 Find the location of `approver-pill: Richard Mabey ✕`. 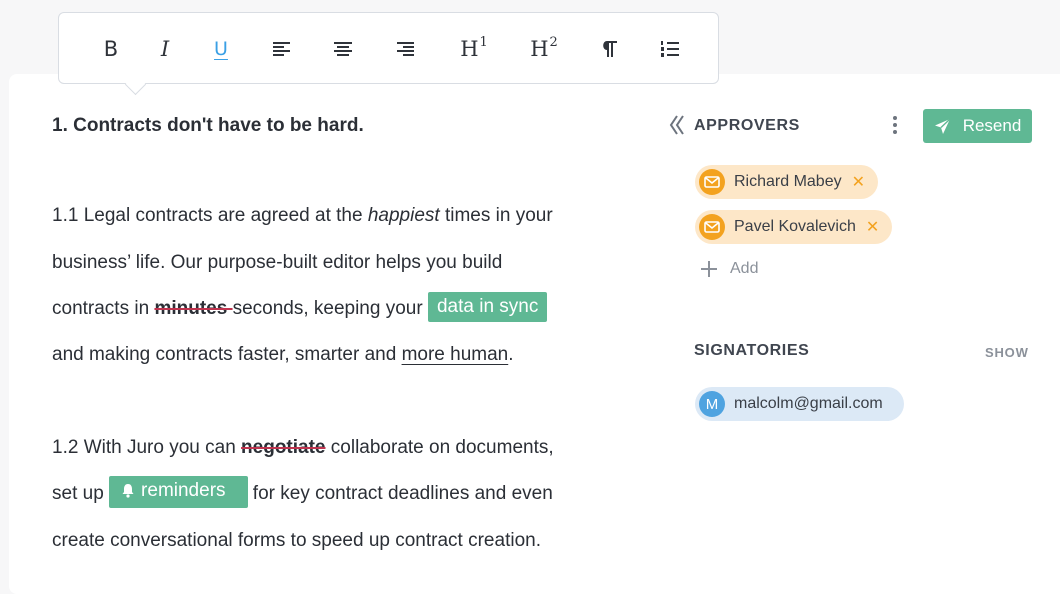

approver-pill: Richard Mabey ✕ is located at coordinates (786, 182).